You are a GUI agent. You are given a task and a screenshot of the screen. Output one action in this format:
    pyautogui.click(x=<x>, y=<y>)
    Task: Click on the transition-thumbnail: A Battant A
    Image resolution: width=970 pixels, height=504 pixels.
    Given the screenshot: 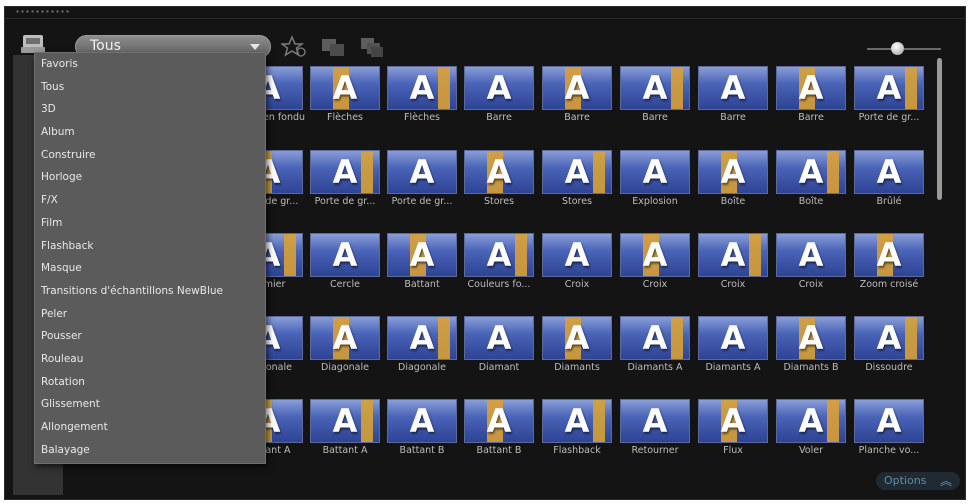 What is the action you would take?
    pyautogui.click(x=345, y=427)
    